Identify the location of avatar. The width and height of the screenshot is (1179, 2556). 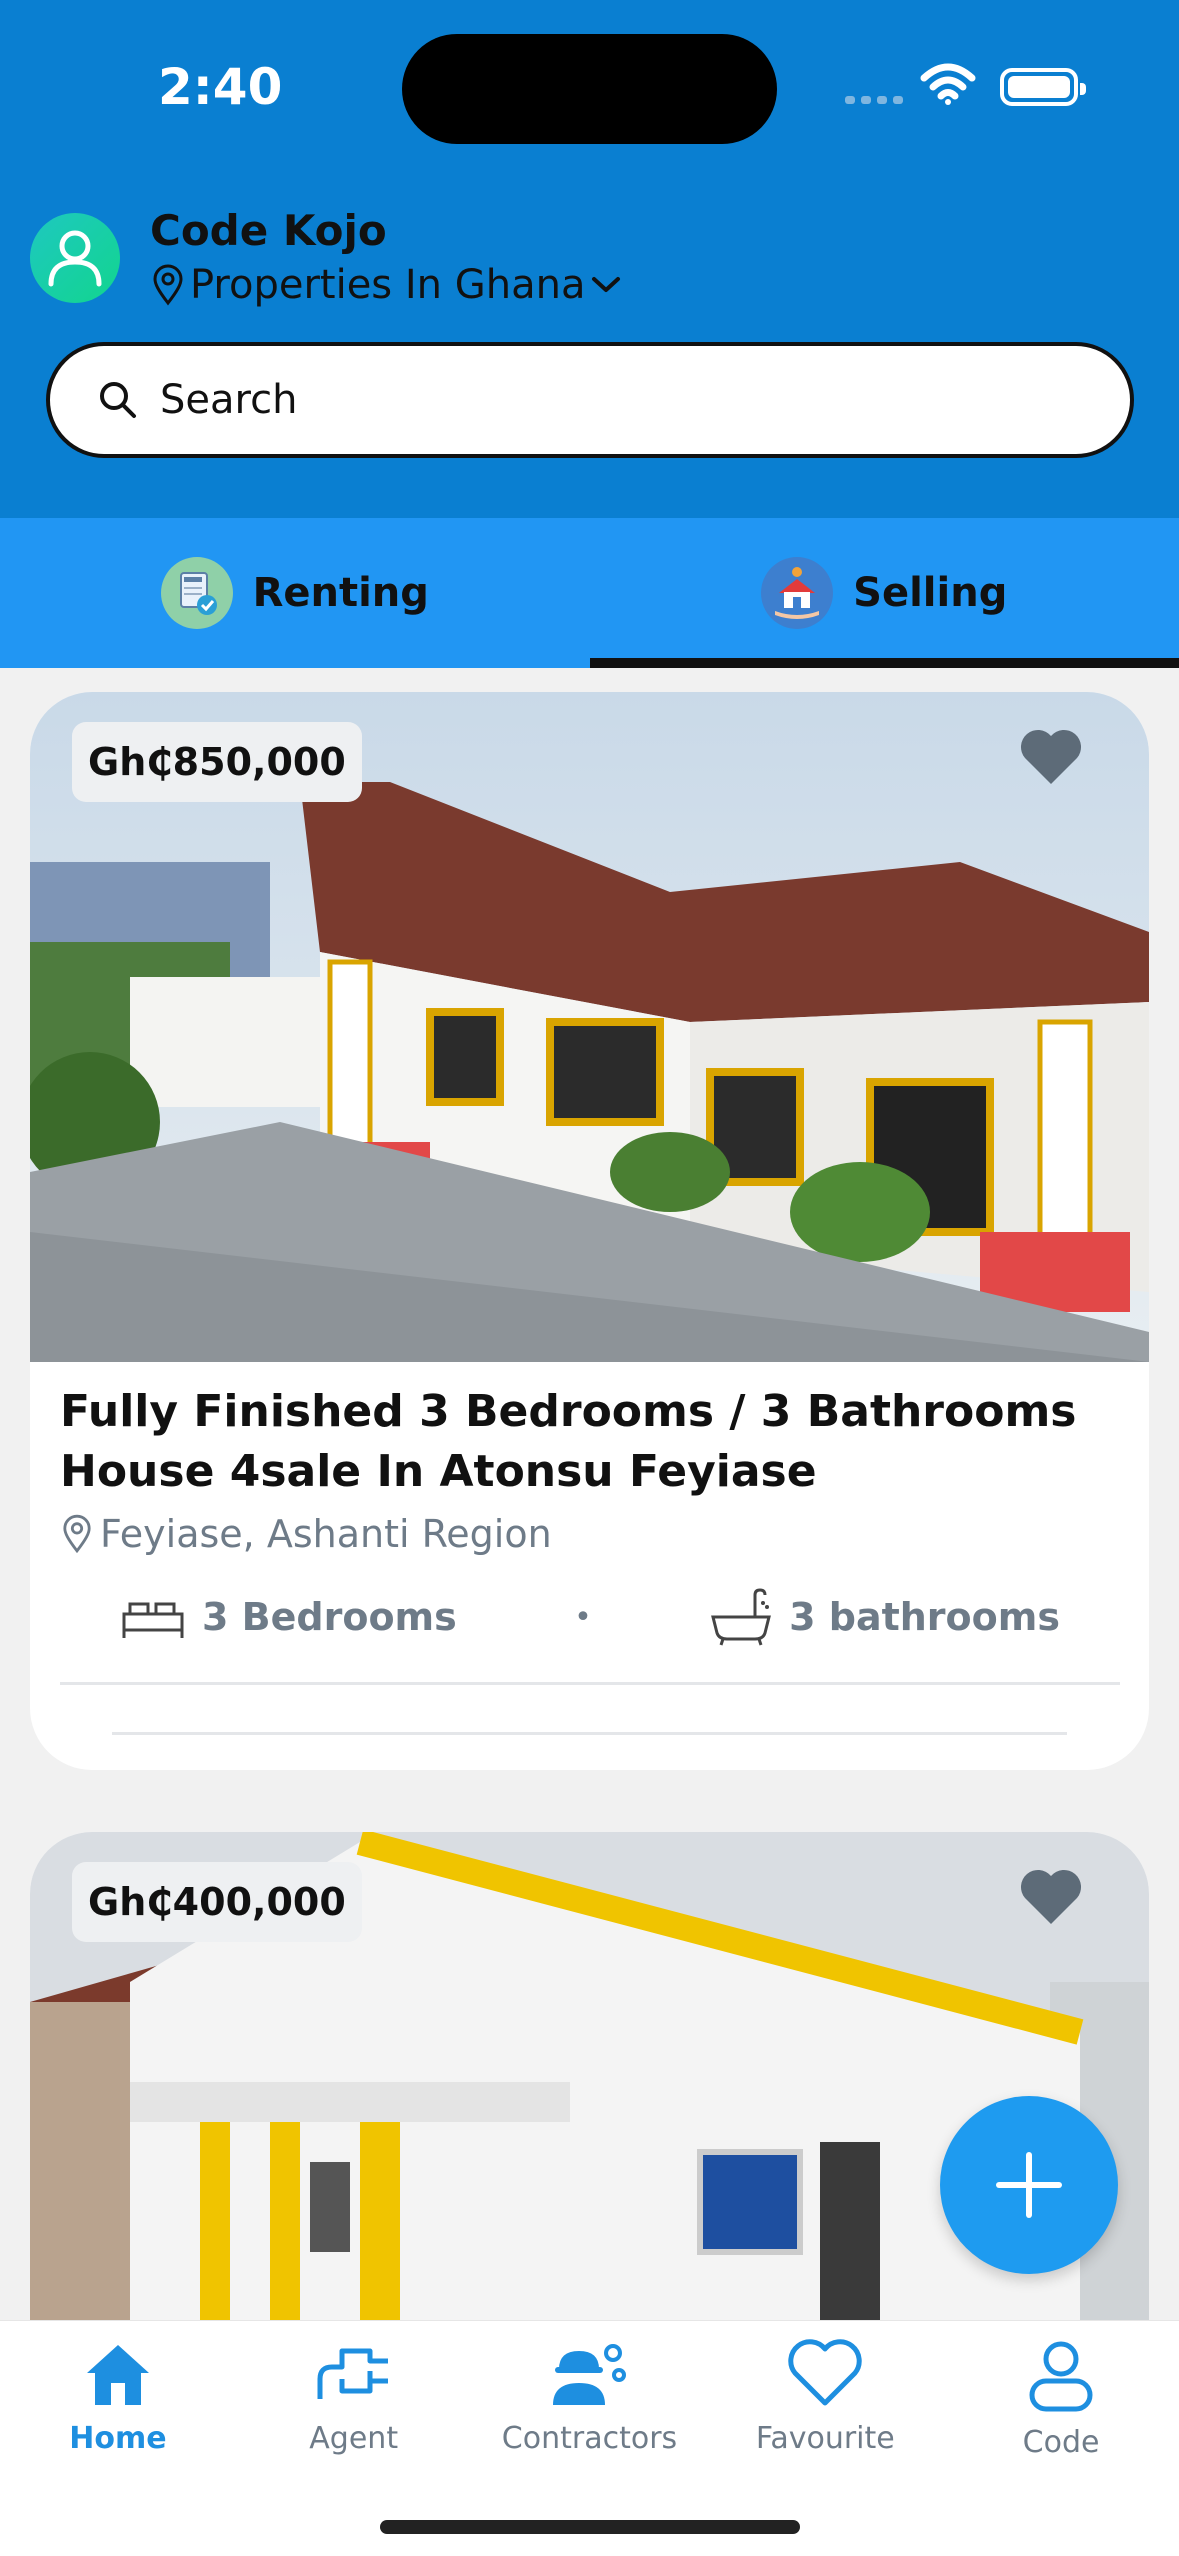
(75, 258).